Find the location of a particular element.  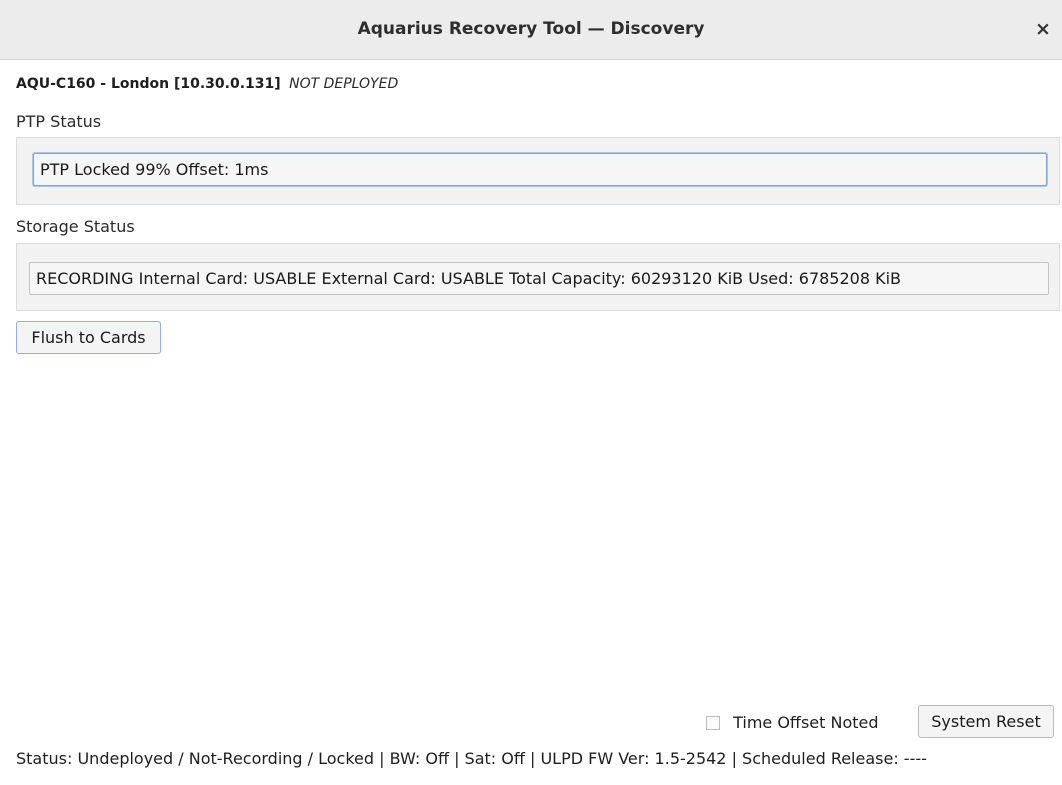

close-icon: × is located at coordinates (1043, 29).